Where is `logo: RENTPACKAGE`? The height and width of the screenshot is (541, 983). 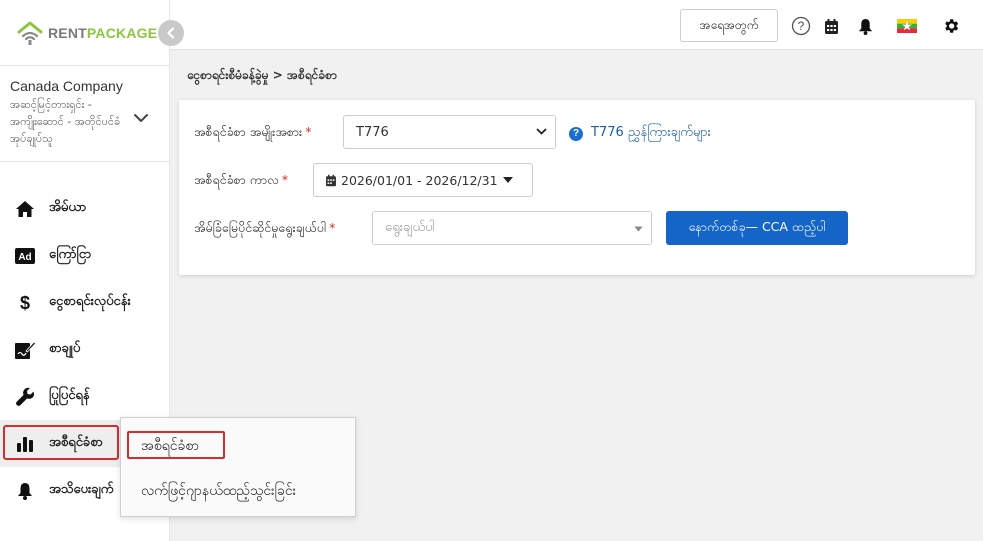 logo: RENTPACKAGE is located at coordinates (86, 33).